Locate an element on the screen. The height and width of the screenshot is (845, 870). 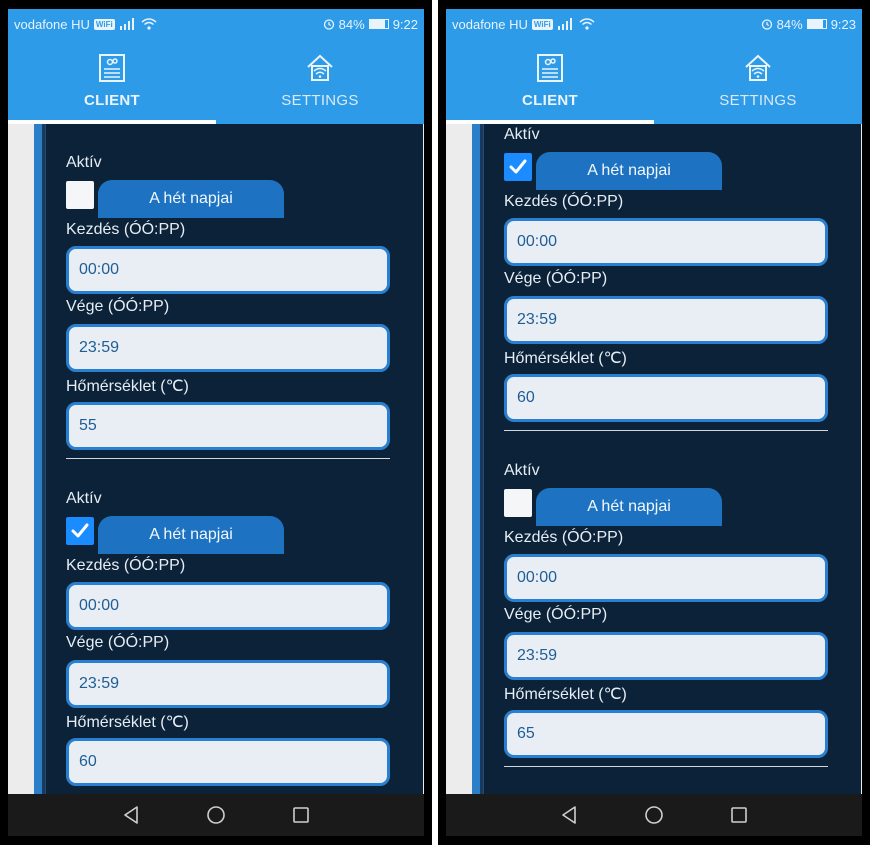
settings-icon is located at coordinates (758, 67).